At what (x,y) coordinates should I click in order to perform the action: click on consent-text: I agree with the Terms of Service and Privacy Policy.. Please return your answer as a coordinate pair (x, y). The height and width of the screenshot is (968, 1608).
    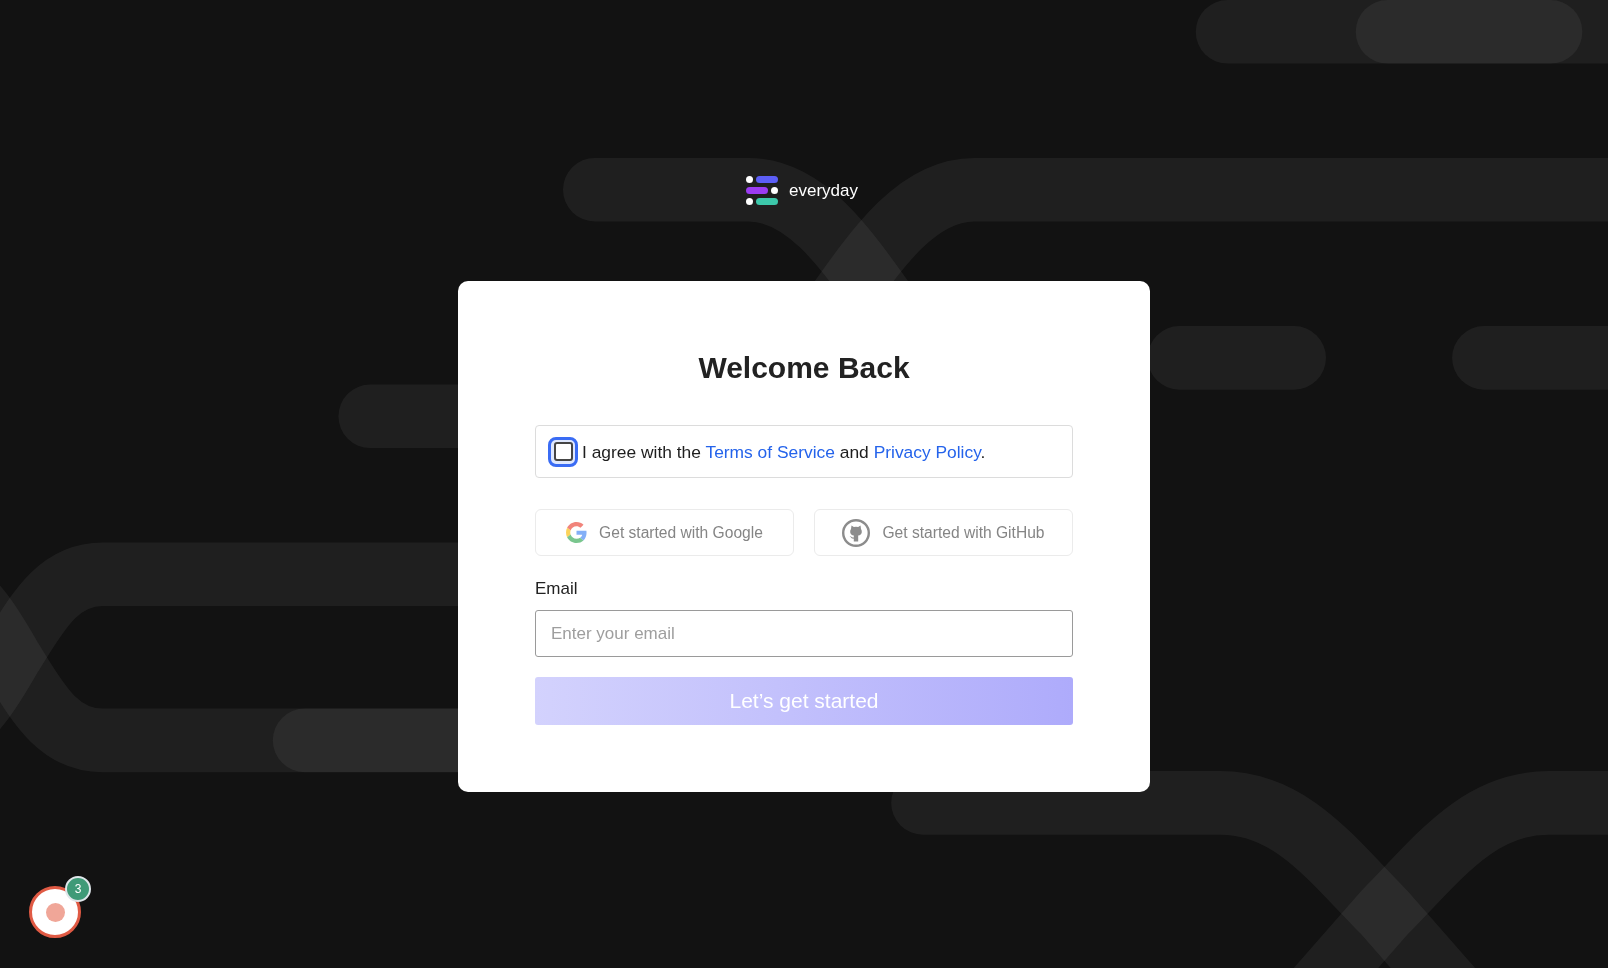
    Looking at the image, I should click on (784, 451).